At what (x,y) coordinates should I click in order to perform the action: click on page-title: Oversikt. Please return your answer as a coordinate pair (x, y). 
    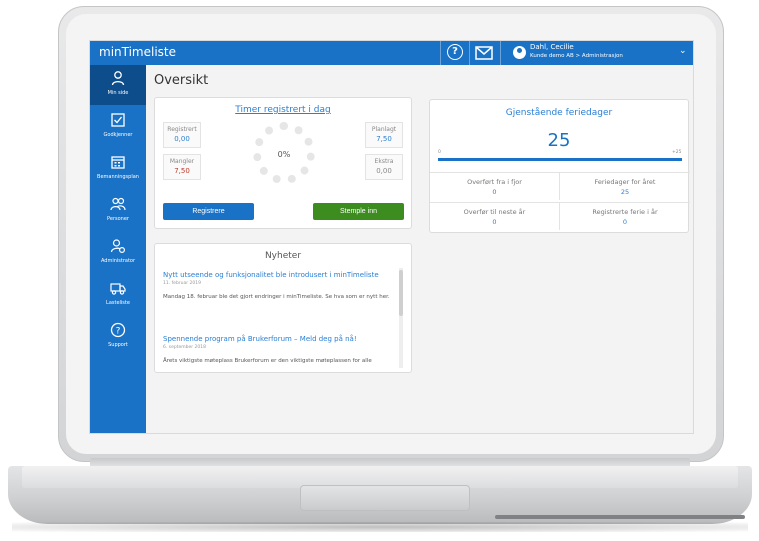
    Looking at the image, I should click on (181, 80).